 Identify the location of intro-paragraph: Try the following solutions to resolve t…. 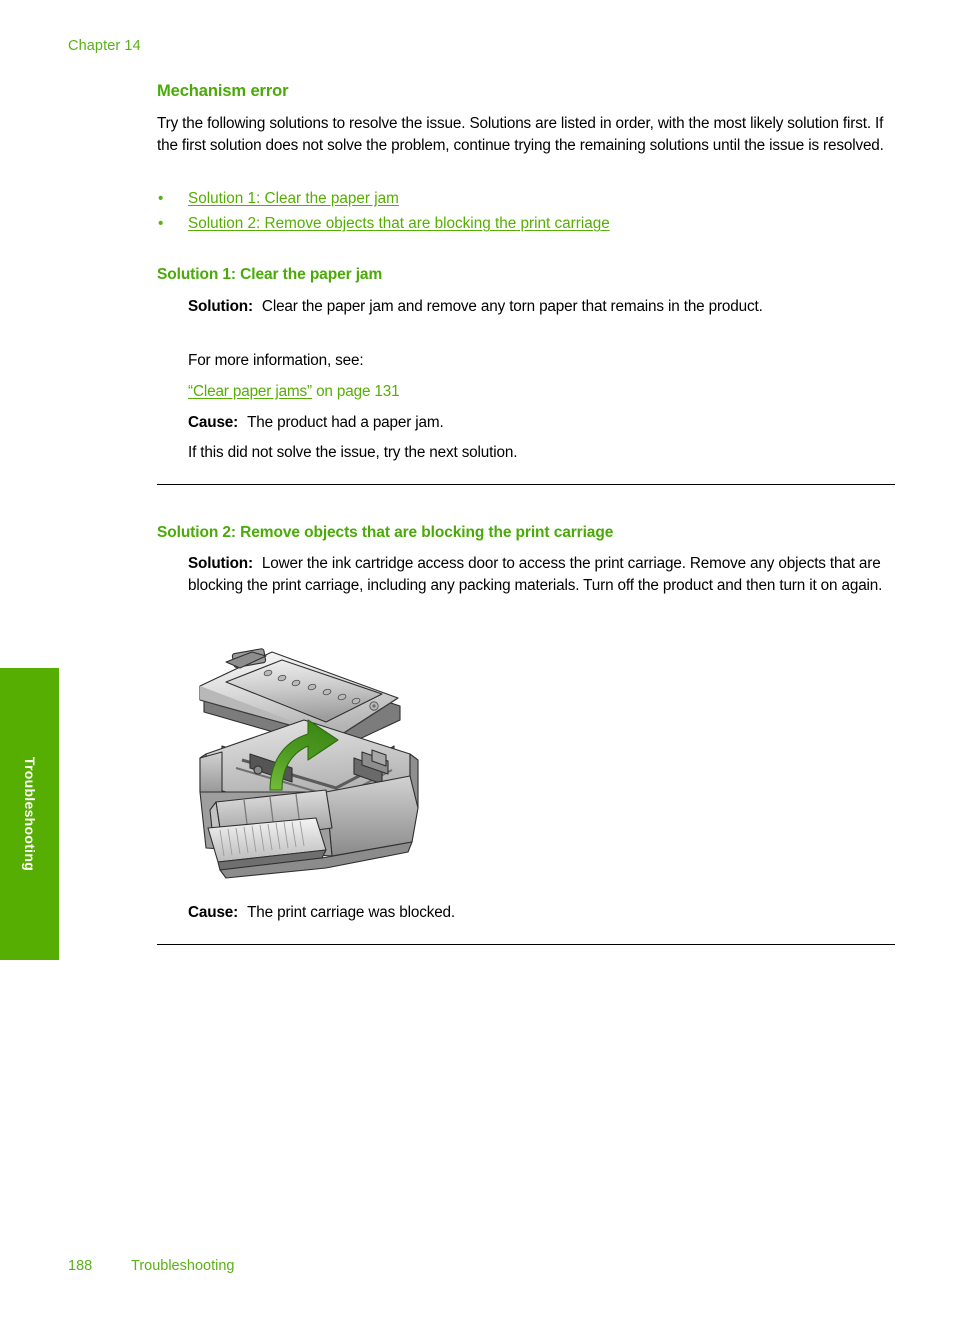
(520, 134).